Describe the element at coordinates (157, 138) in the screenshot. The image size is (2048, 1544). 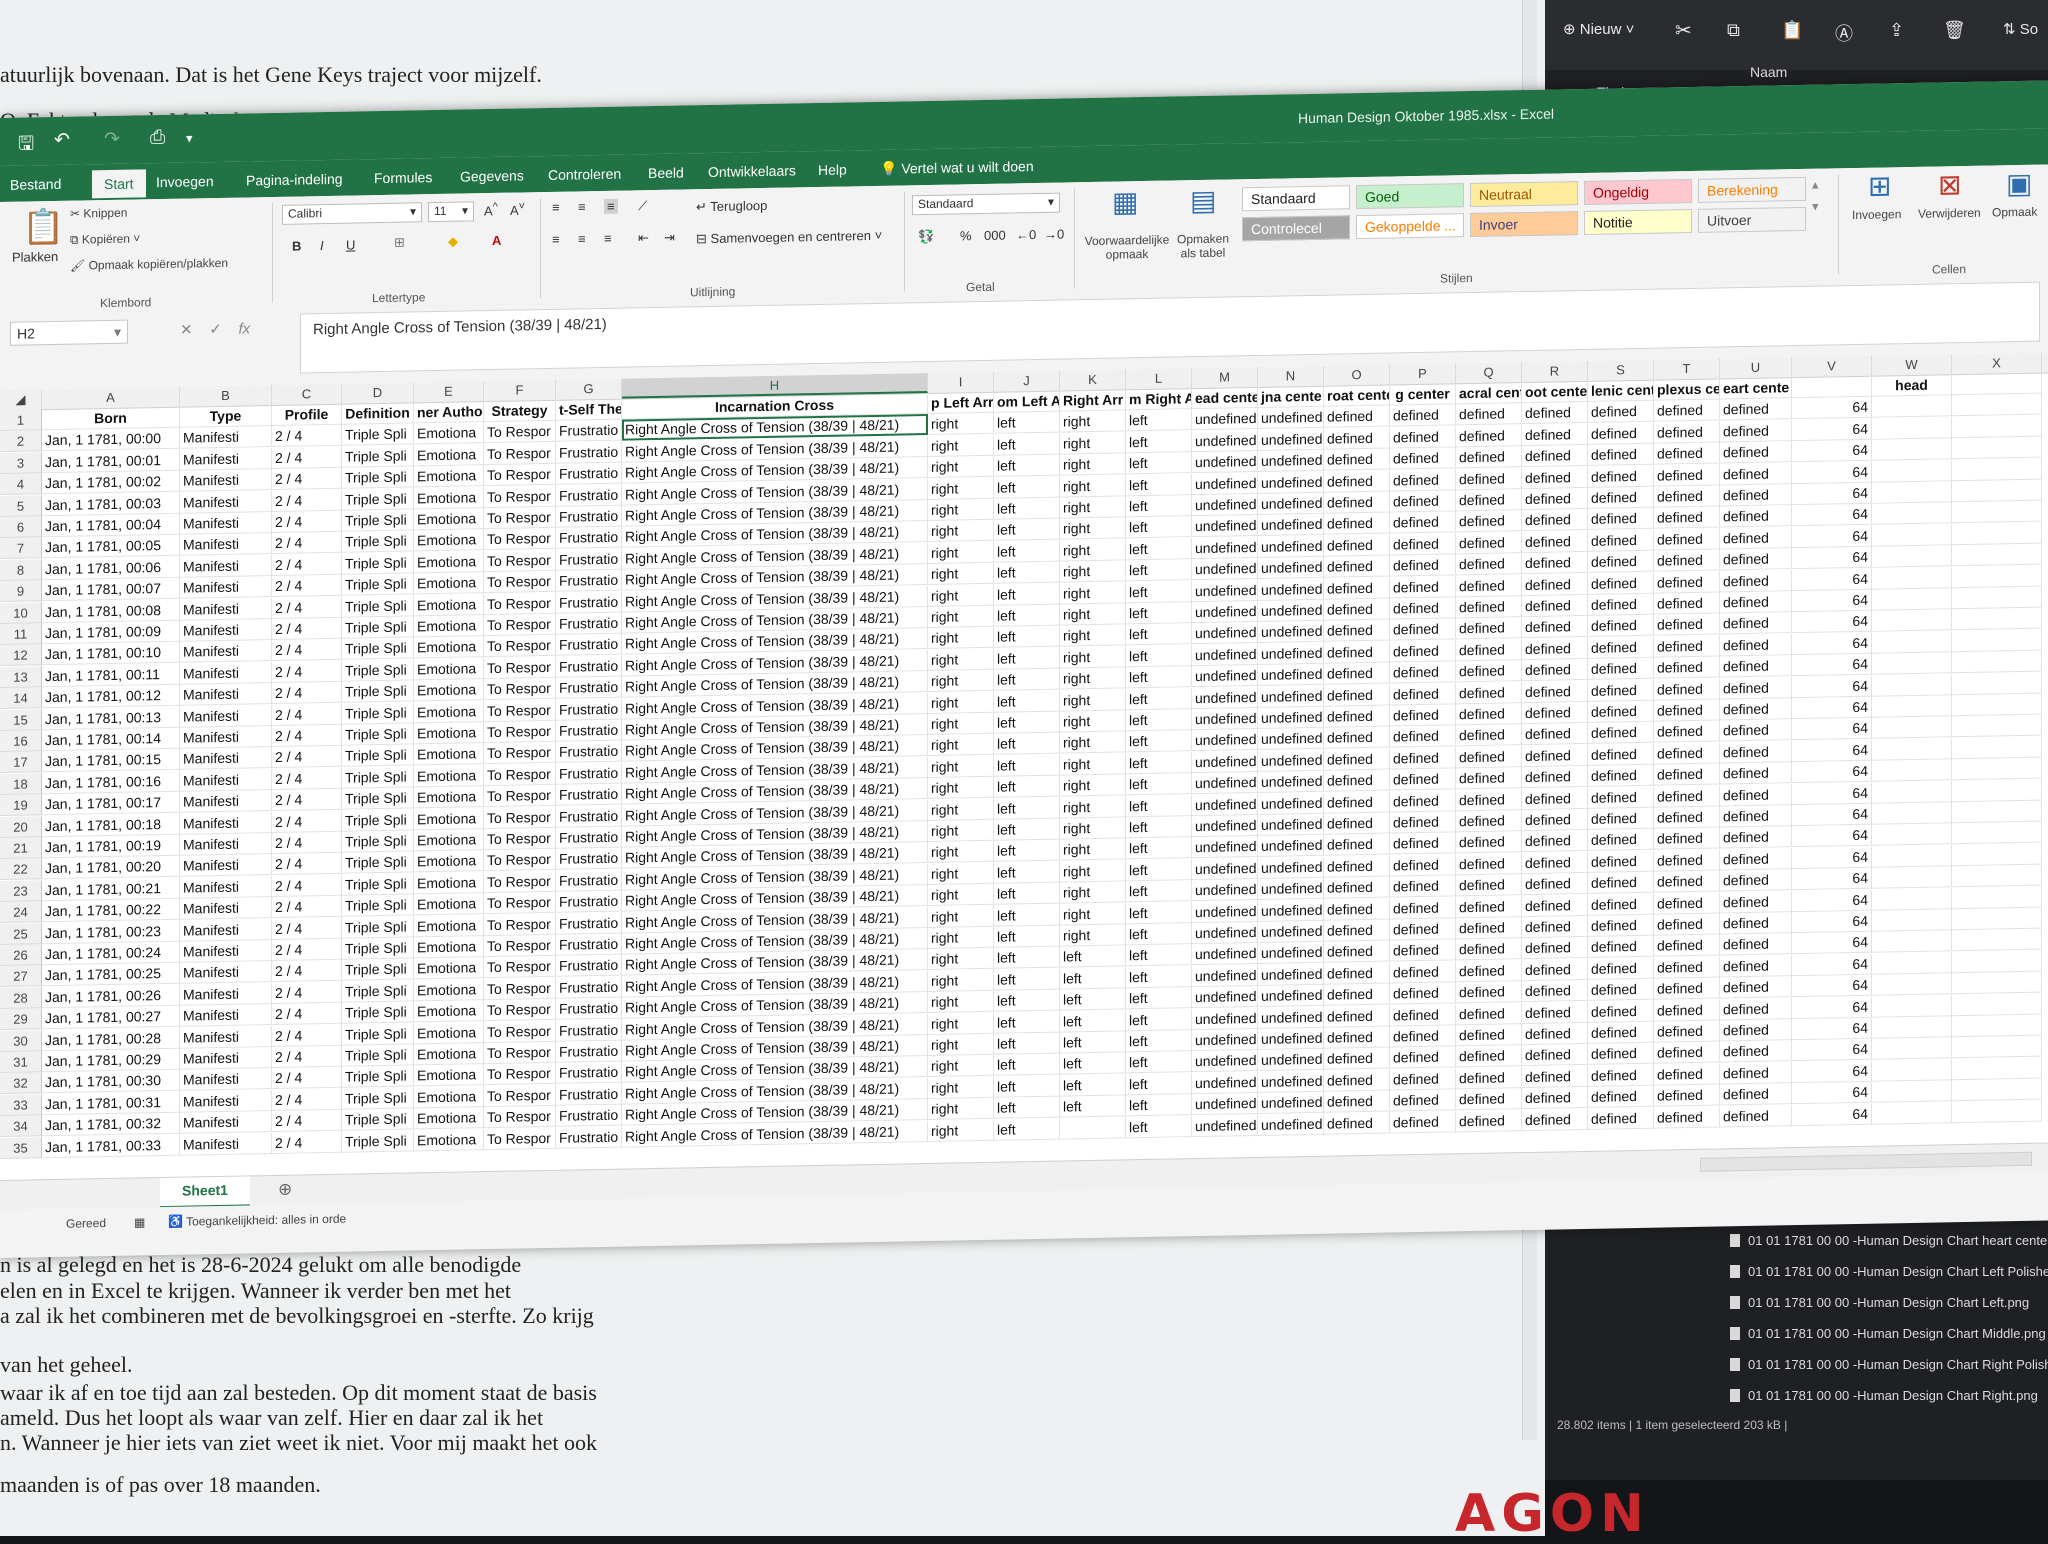
I see `print-preview-icon: ⎙` at that location.